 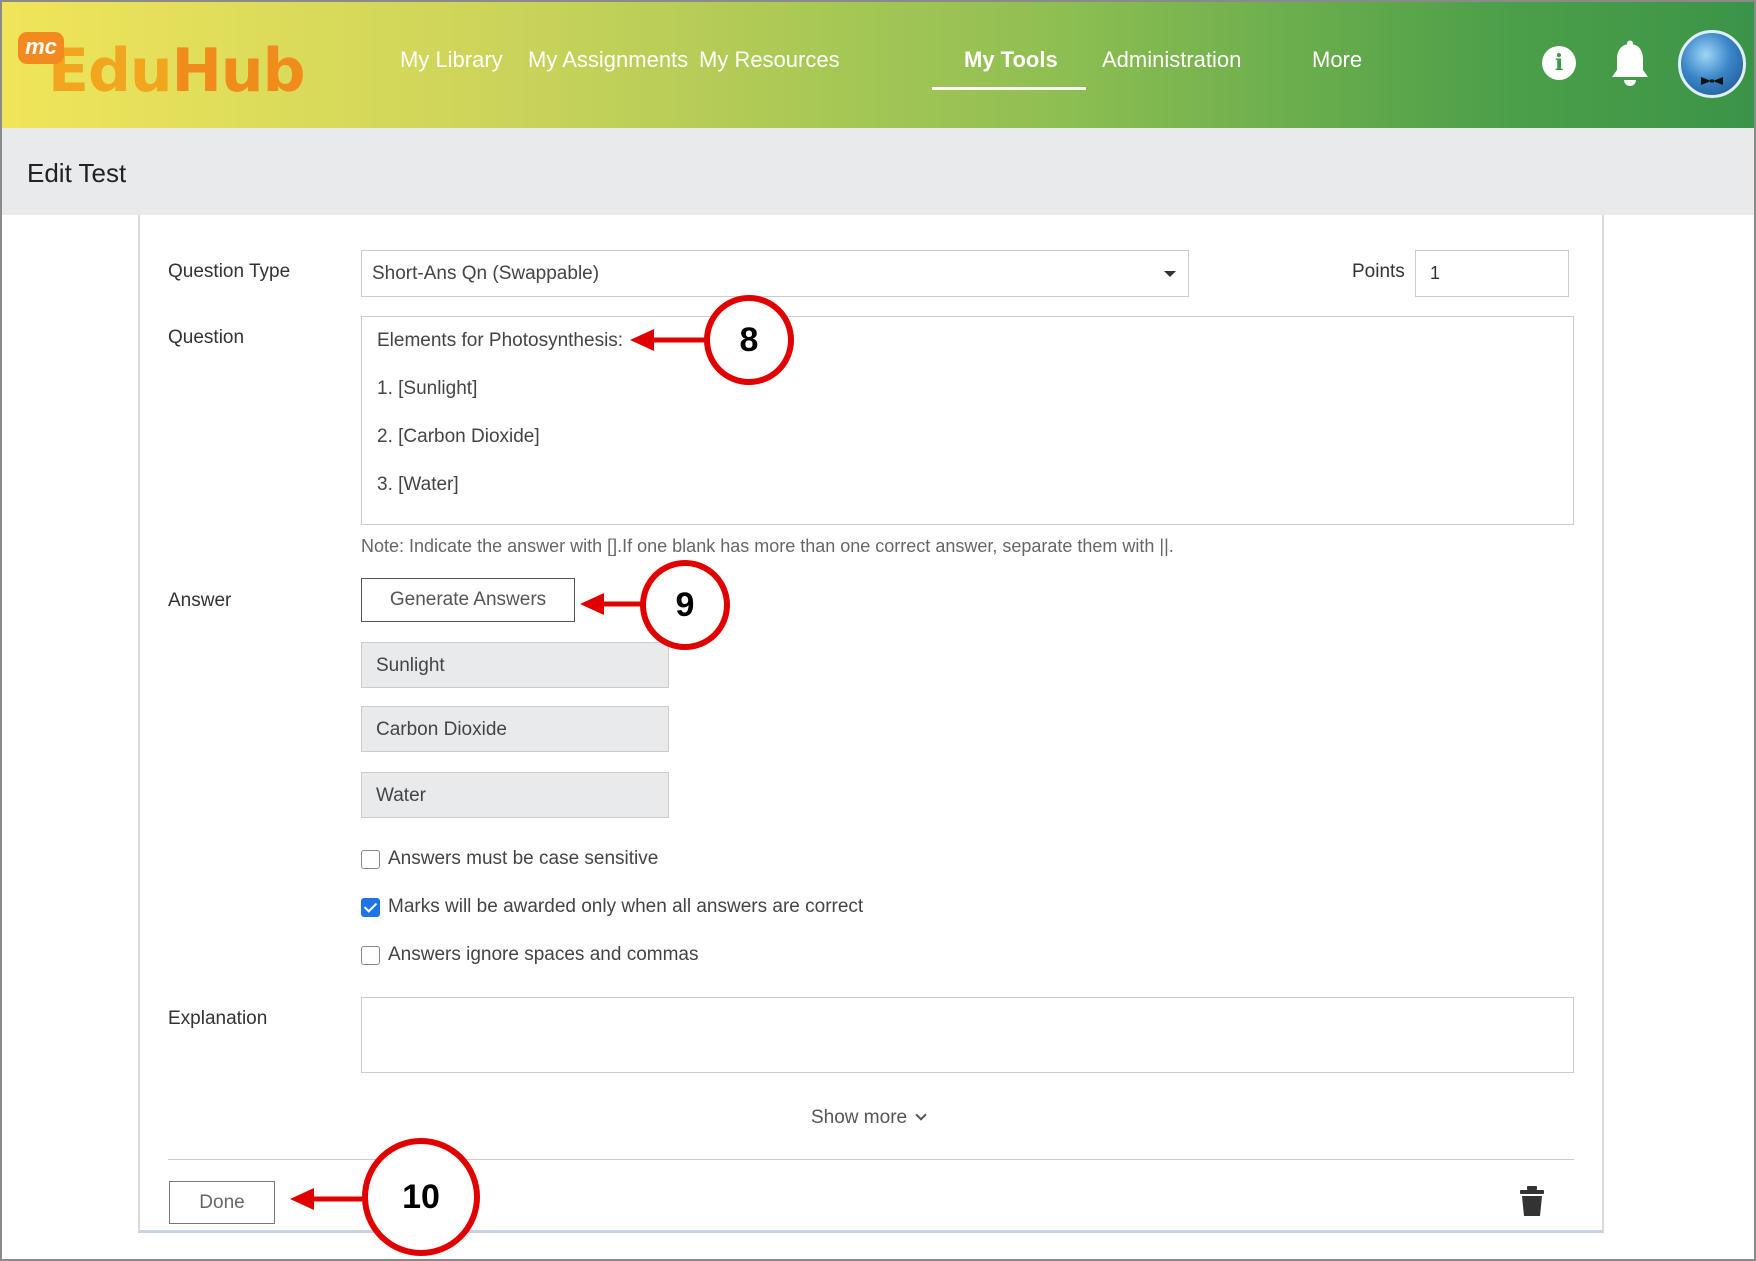 What do you see at coordinates (1171, 60) in the screenshot?
I see `nav-administration: Administration` at bounding box center [1171, 60].